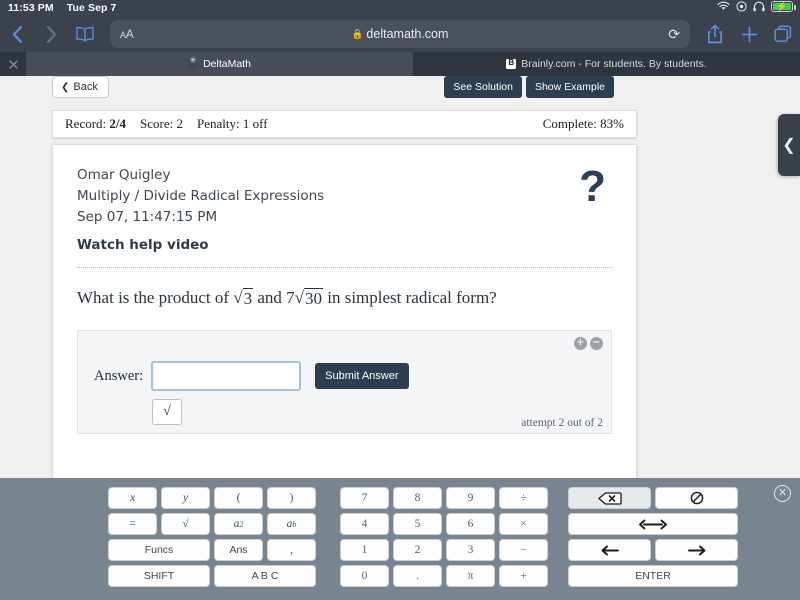 The width and height of the screenshot is (800, 600). I want to click on keyboard-row: x y ( ), so click(216, 498).